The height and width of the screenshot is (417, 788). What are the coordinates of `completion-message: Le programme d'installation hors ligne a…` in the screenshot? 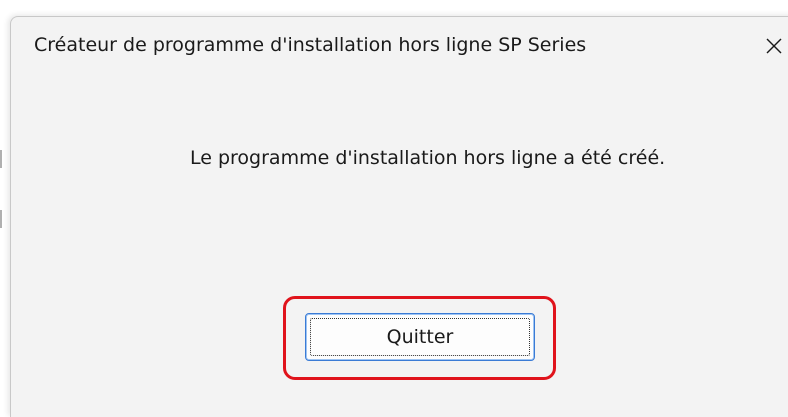 It's located at (428, 158).